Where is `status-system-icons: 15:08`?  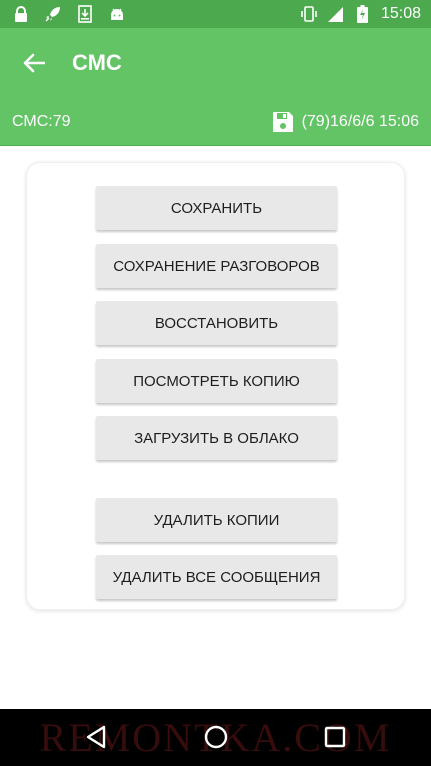
status-system-icons: 15:08 is located at coordinates (365, 14).